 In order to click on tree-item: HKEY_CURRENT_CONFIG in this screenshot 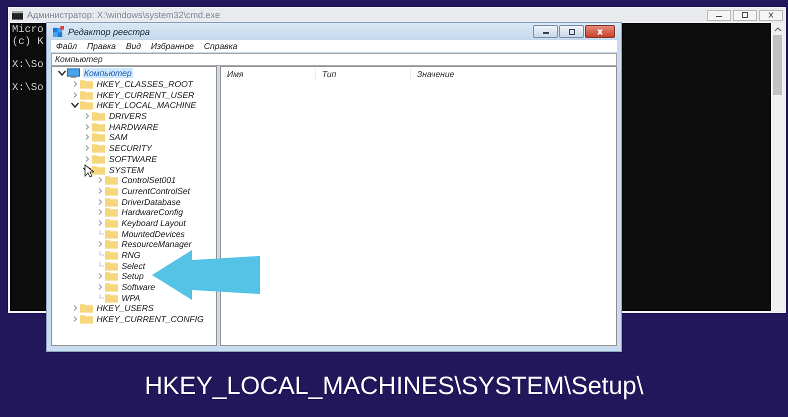, I will do `click(150, 319)`.